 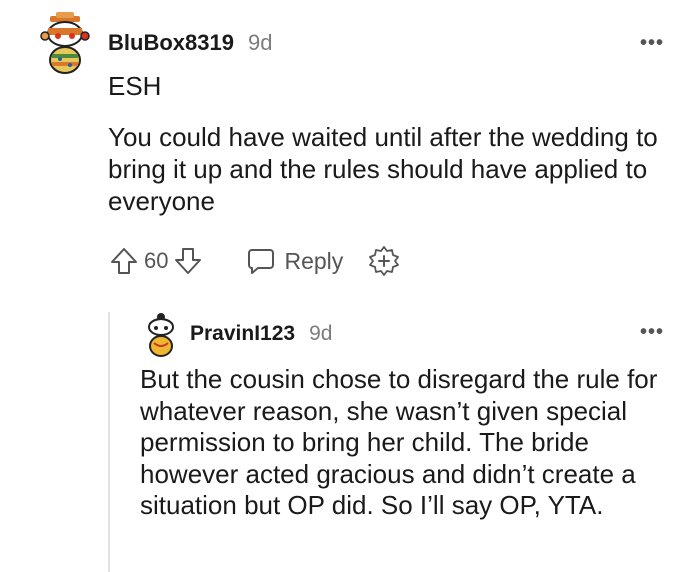 I want to click on reply-author: PravinI123, so click(x=242, y=334).